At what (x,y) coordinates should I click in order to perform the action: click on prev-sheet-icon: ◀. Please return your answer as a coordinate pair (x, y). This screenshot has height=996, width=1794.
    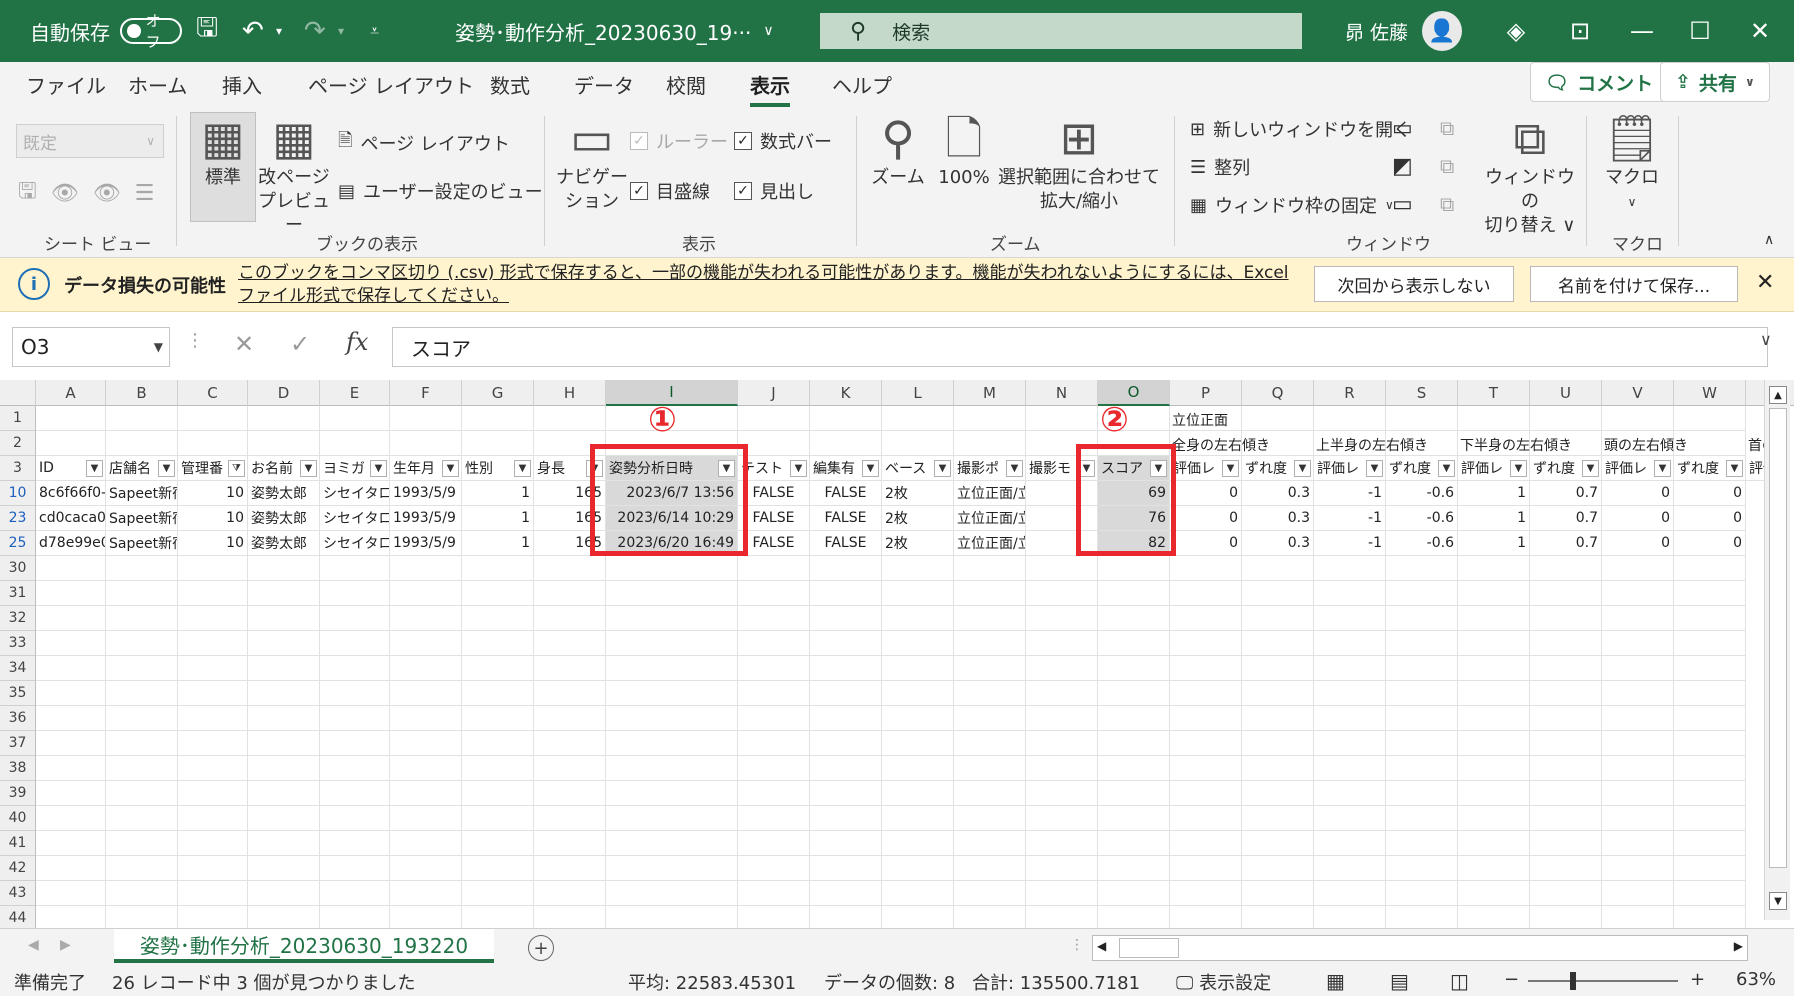
    Looking at the image, I should click on (33, 945).